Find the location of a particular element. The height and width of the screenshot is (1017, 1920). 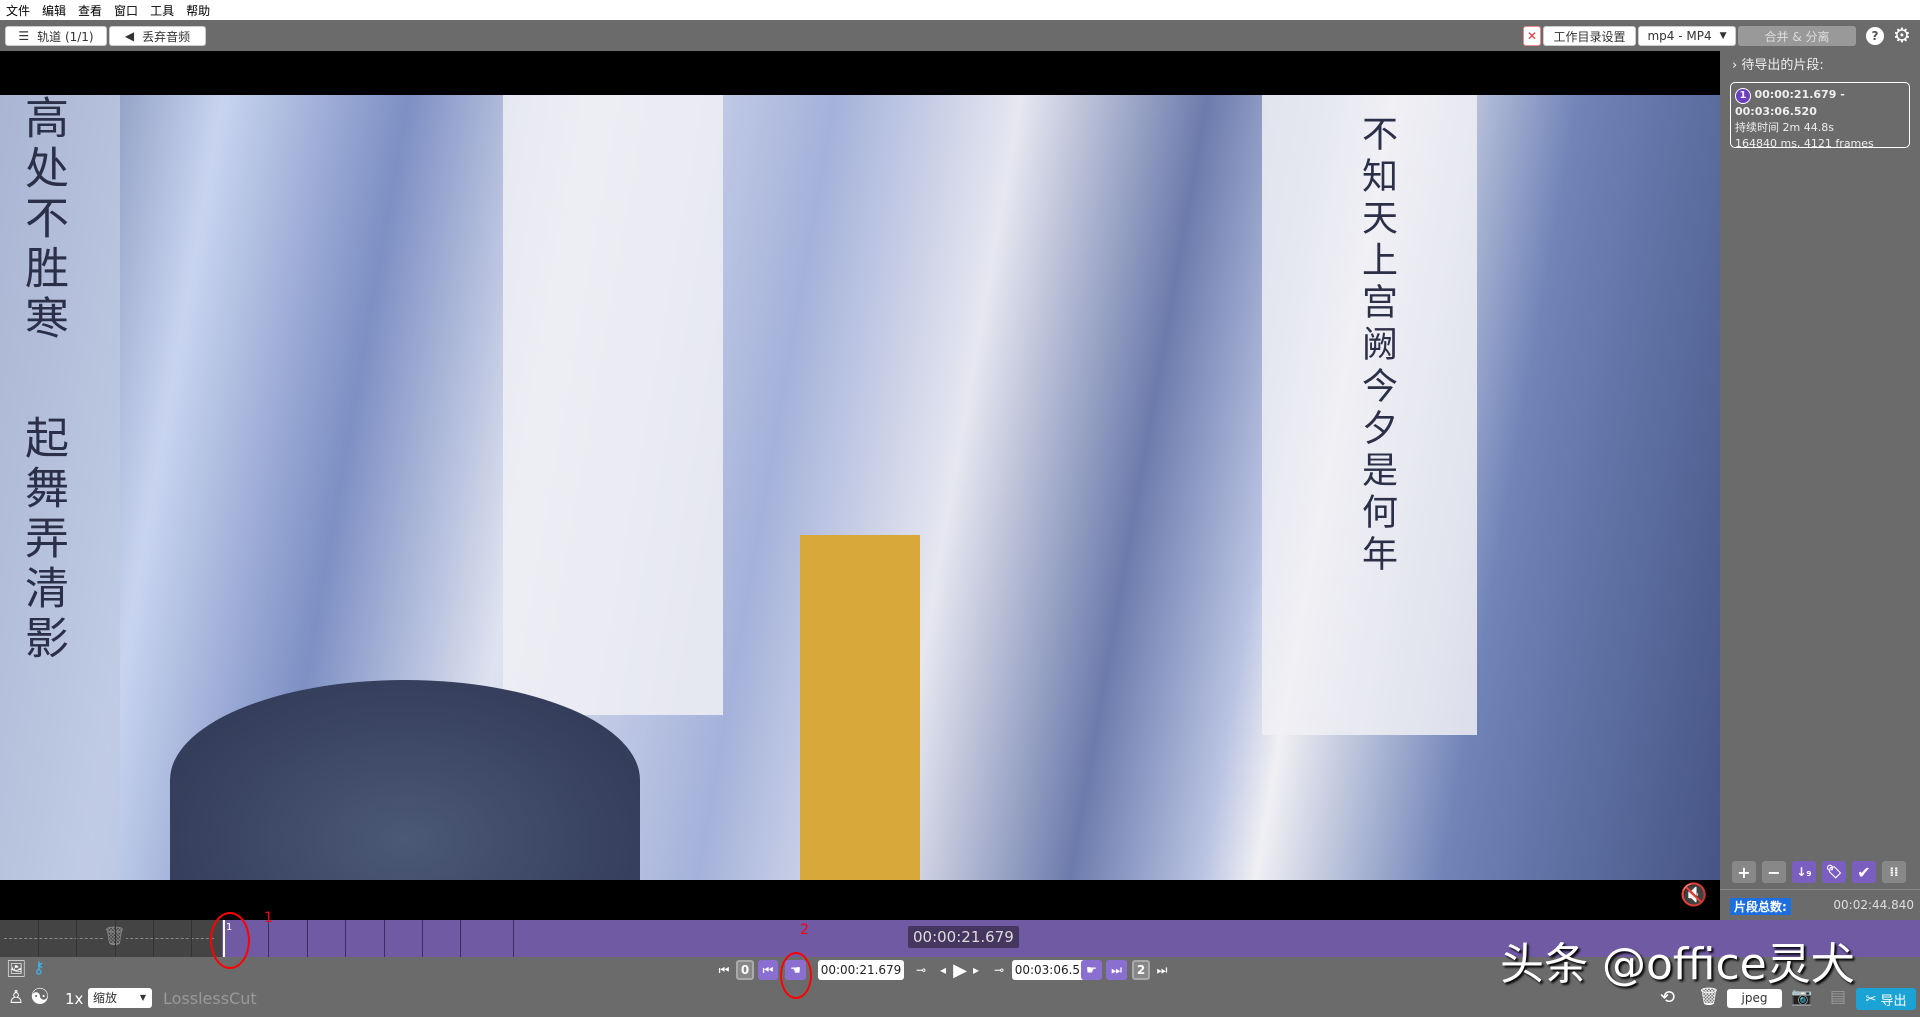

key-icon: ⚷ is located at coordinates (39, 967).